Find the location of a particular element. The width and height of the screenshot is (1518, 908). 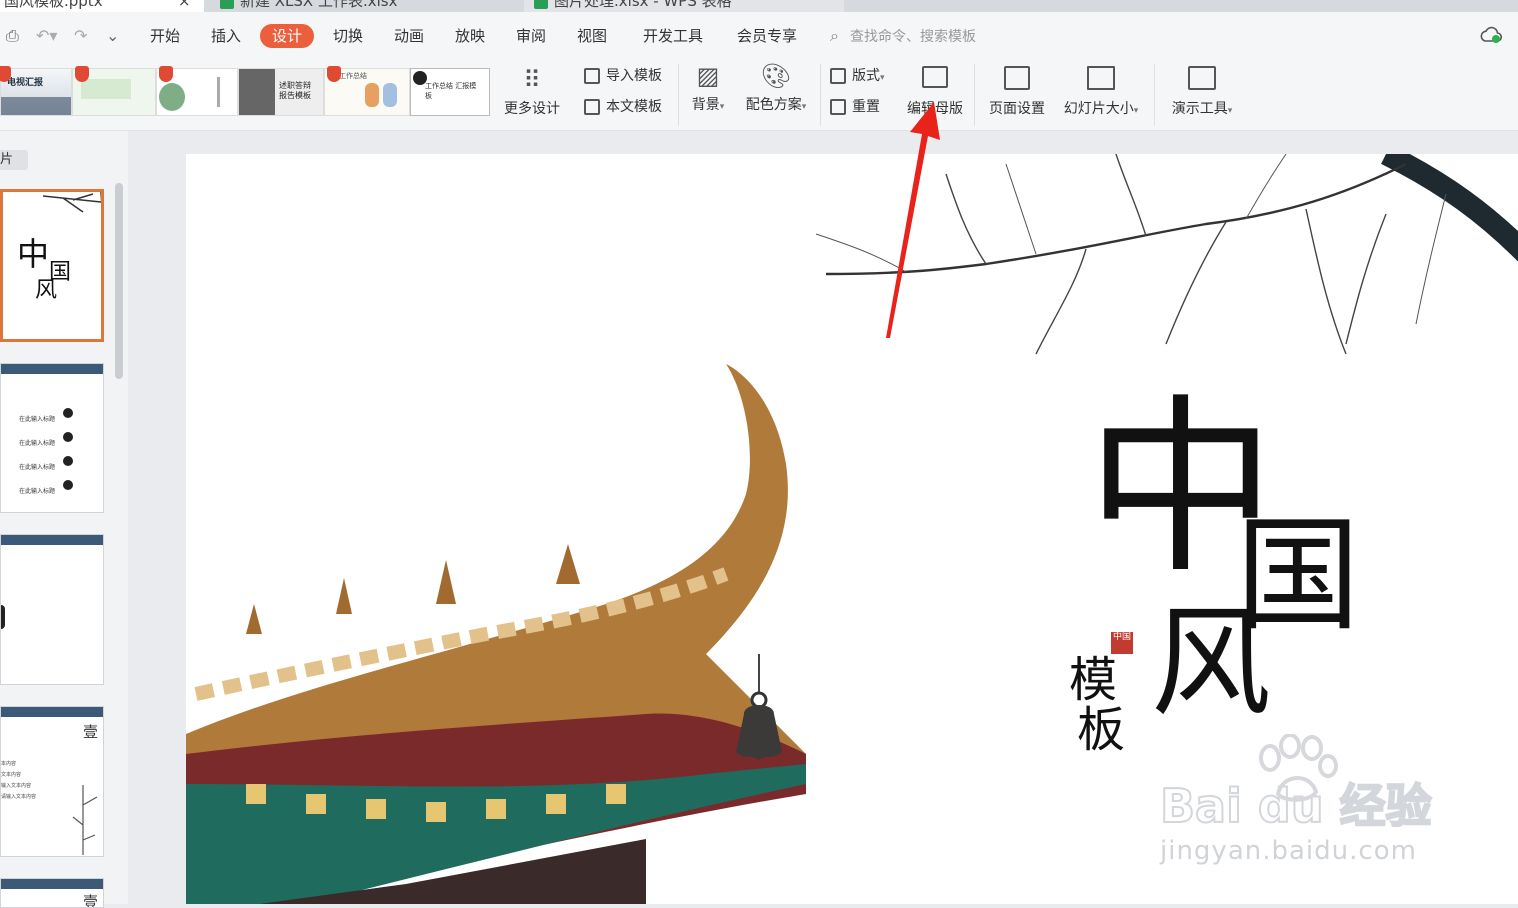

baidu-watermark: Bai du 经验 jingyan.baidu.com is located at coordinates (1296, 800).